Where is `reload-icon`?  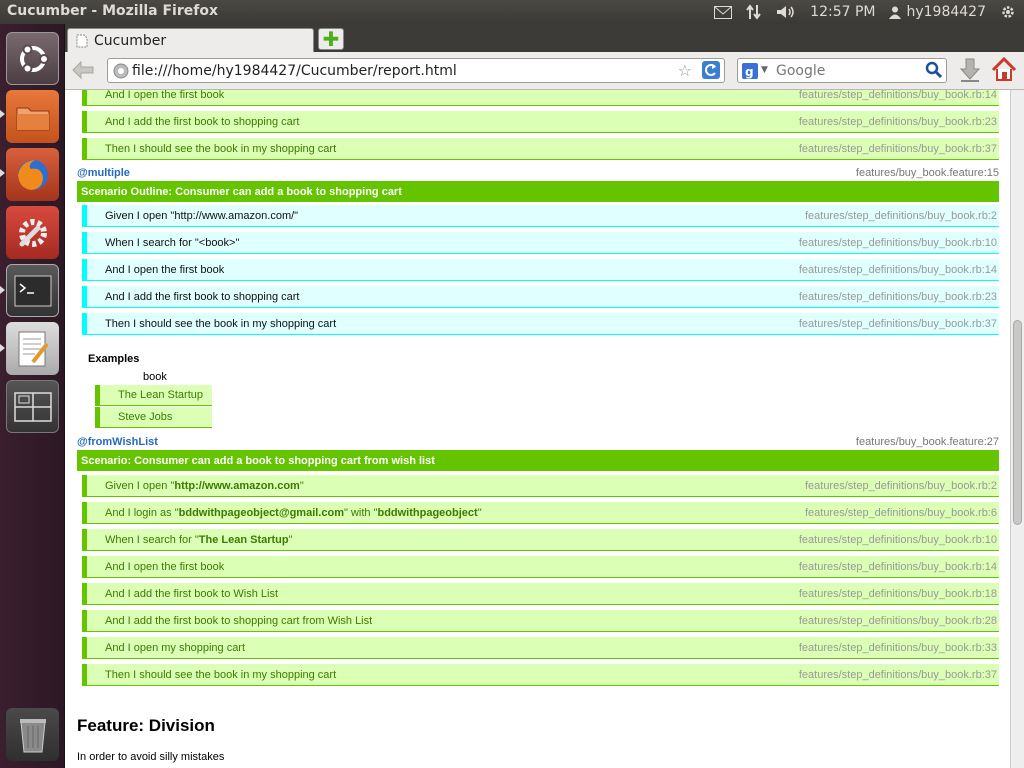
reload-icon is located at coordinates (711, 72).